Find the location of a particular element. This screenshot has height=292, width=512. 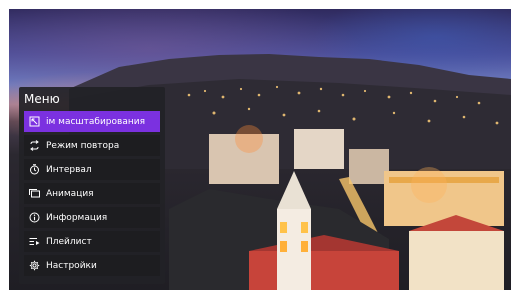

timer-icon is located at coordinates (34, 169).